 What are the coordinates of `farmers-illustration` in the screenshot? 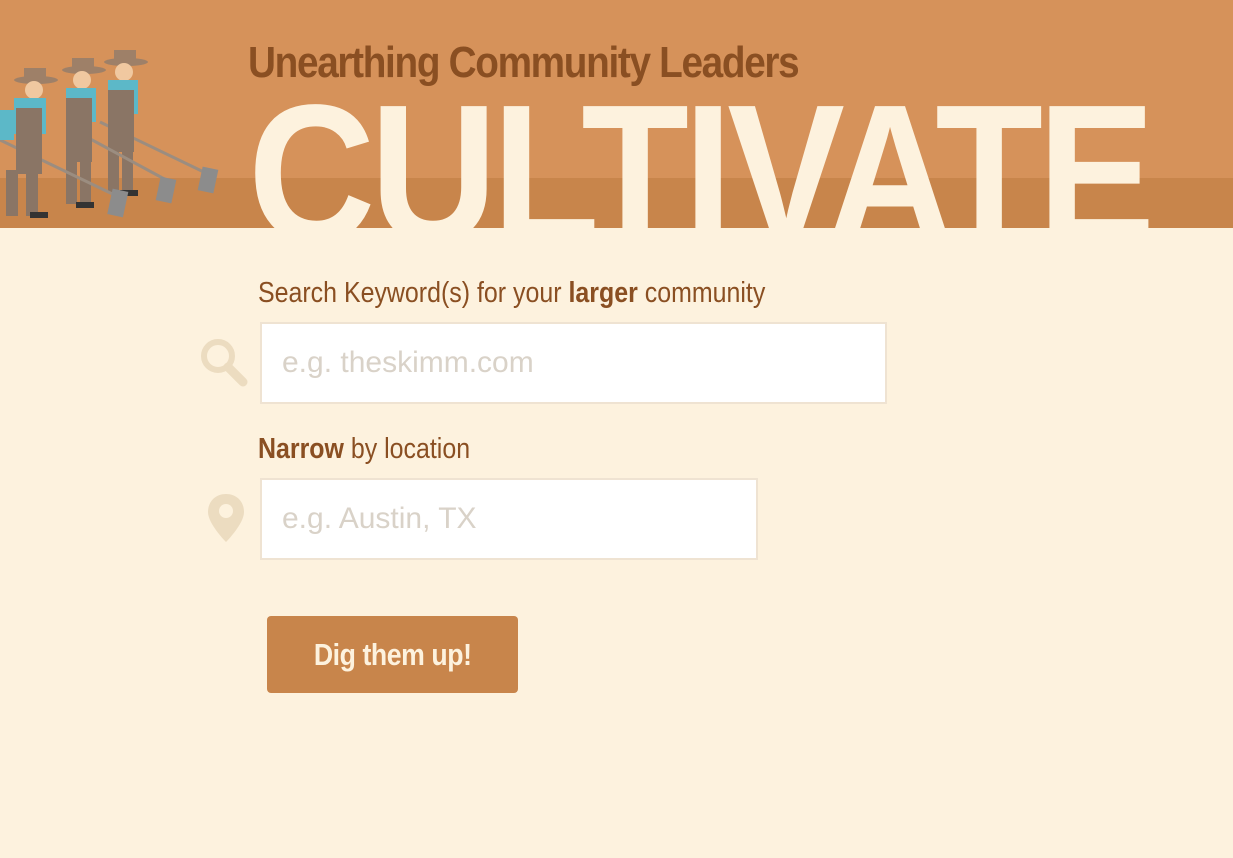 It's located at (109, 134).